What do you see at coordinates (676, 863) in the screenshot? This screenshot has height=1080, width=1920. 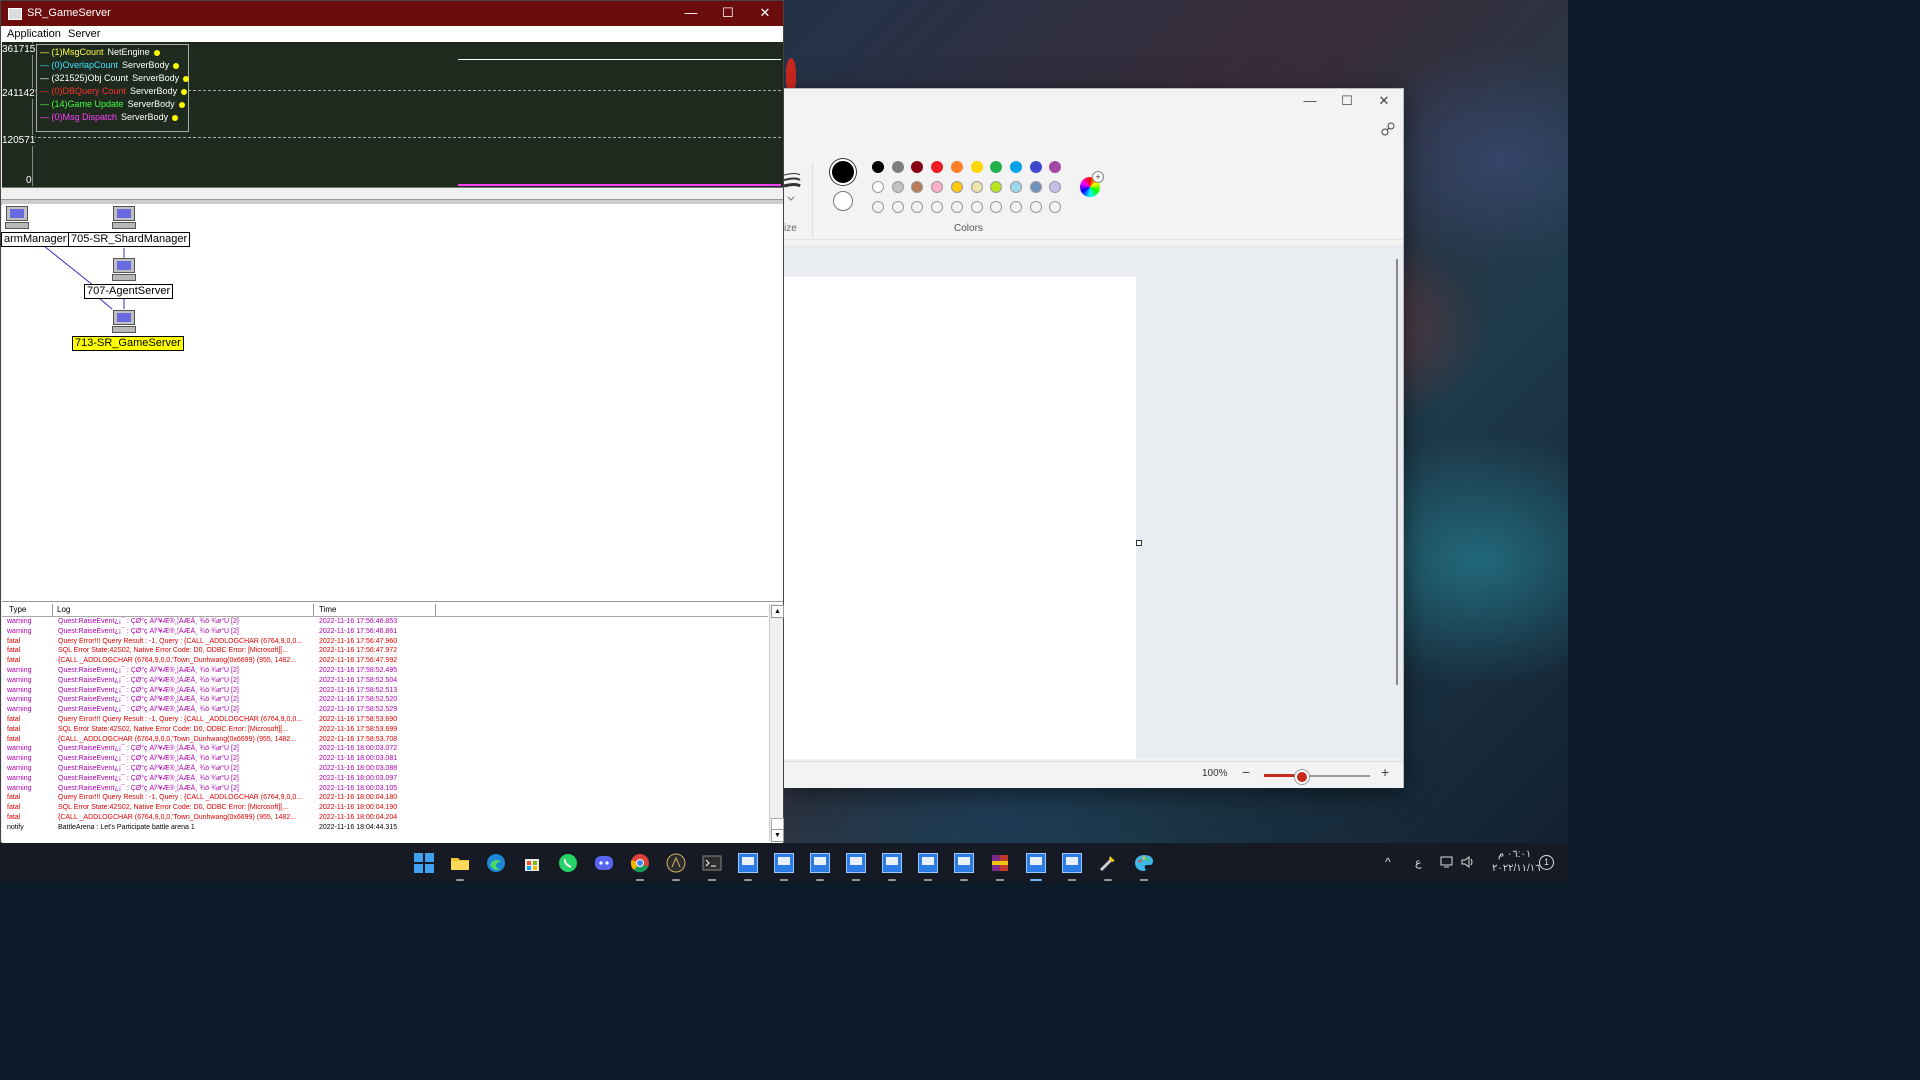 I see `game-launcher-icon` at bounding box center [676, 863].